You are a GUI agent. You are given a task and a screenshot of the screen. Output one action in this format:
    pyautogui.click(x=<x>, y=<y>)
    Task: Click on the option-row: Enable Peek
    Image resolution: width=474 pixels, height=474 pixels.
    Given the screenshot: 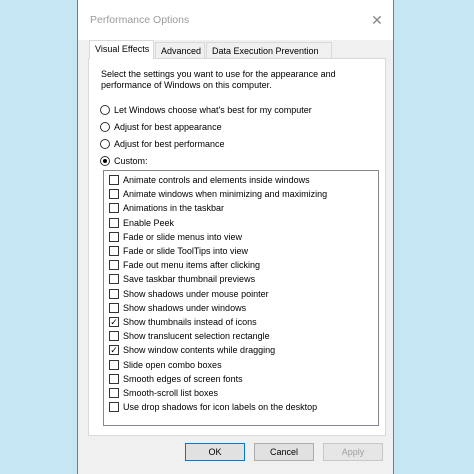 What is the action you would take?
    pyautogui.click(x=141, y=223)
    